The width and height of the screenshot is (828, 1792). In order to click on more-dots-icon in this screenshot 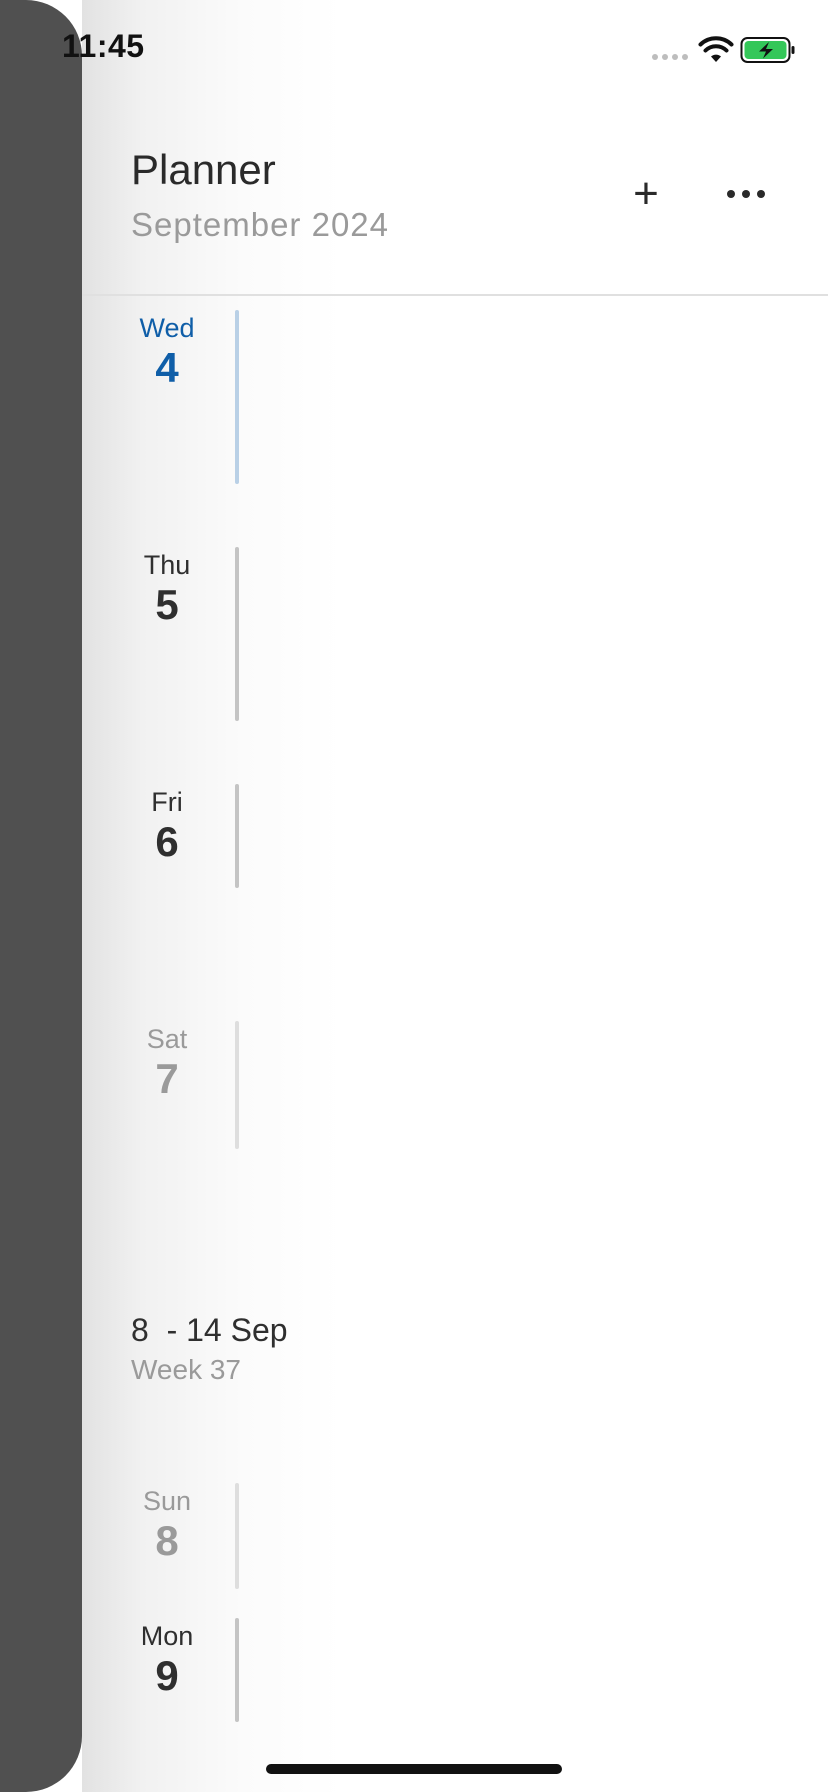, I will do `click(746, 194)`.